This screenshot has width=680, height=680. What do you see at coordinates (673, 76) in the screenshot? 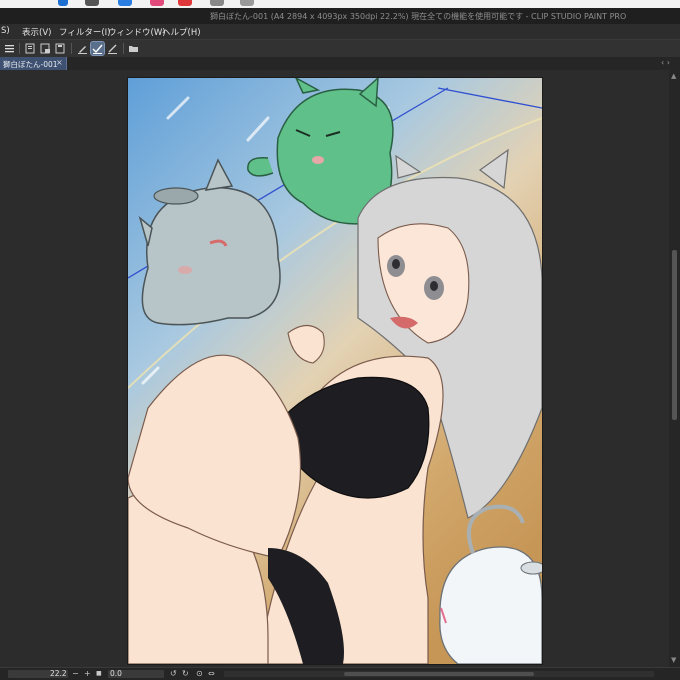
I see `scroll-up-icon: ▲` at bounding box center [673, 76].